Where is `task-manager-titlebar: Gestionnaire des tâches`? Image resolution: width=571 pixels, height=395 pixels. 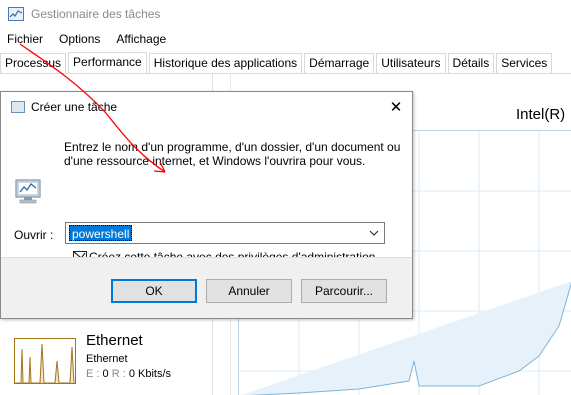 task-manager-titlebar: Gestionnaire des tâches is located at coordinates (285, 14).